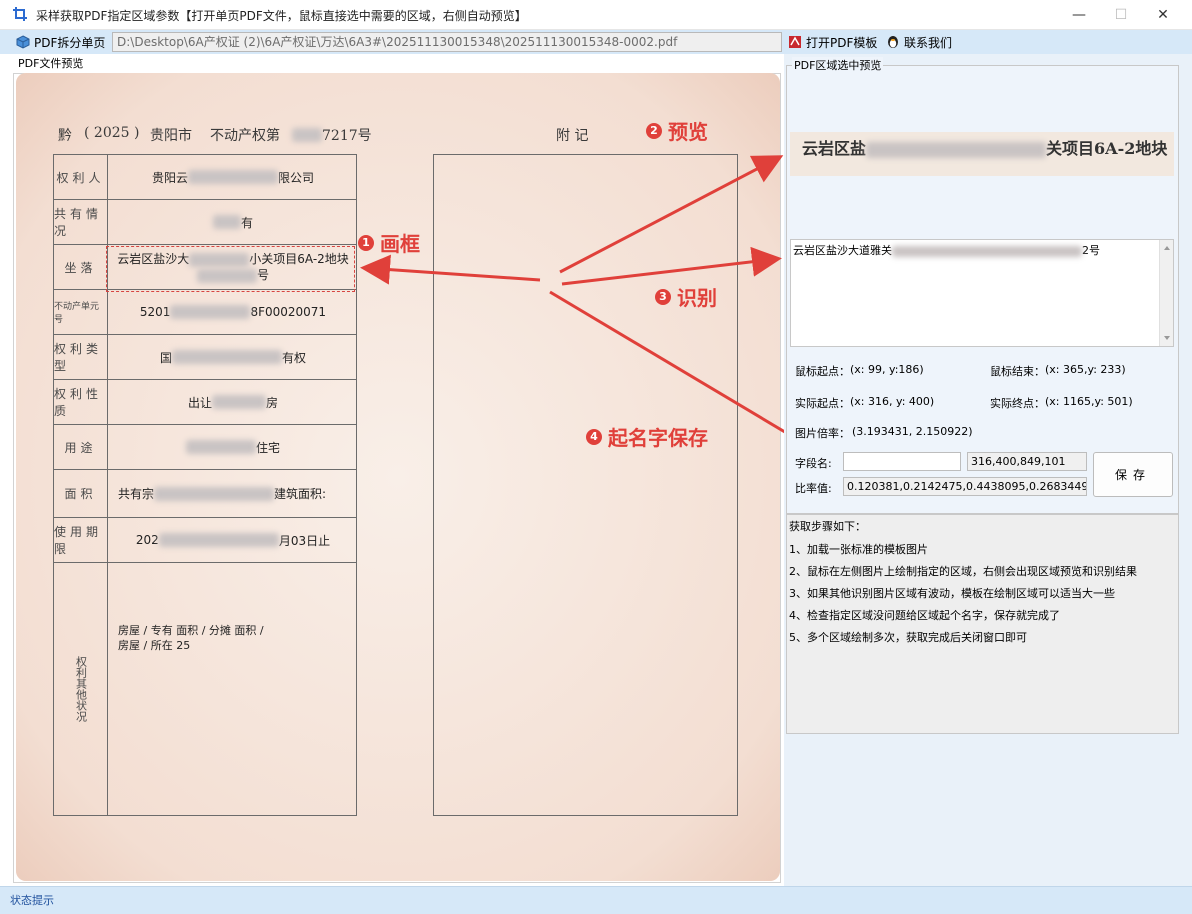 This screenshot has width=1192, height=914. What do you see at coordinates (697, 298) in the screenshot?
I see `step-text: 识别` at bounding box center [697, 298].